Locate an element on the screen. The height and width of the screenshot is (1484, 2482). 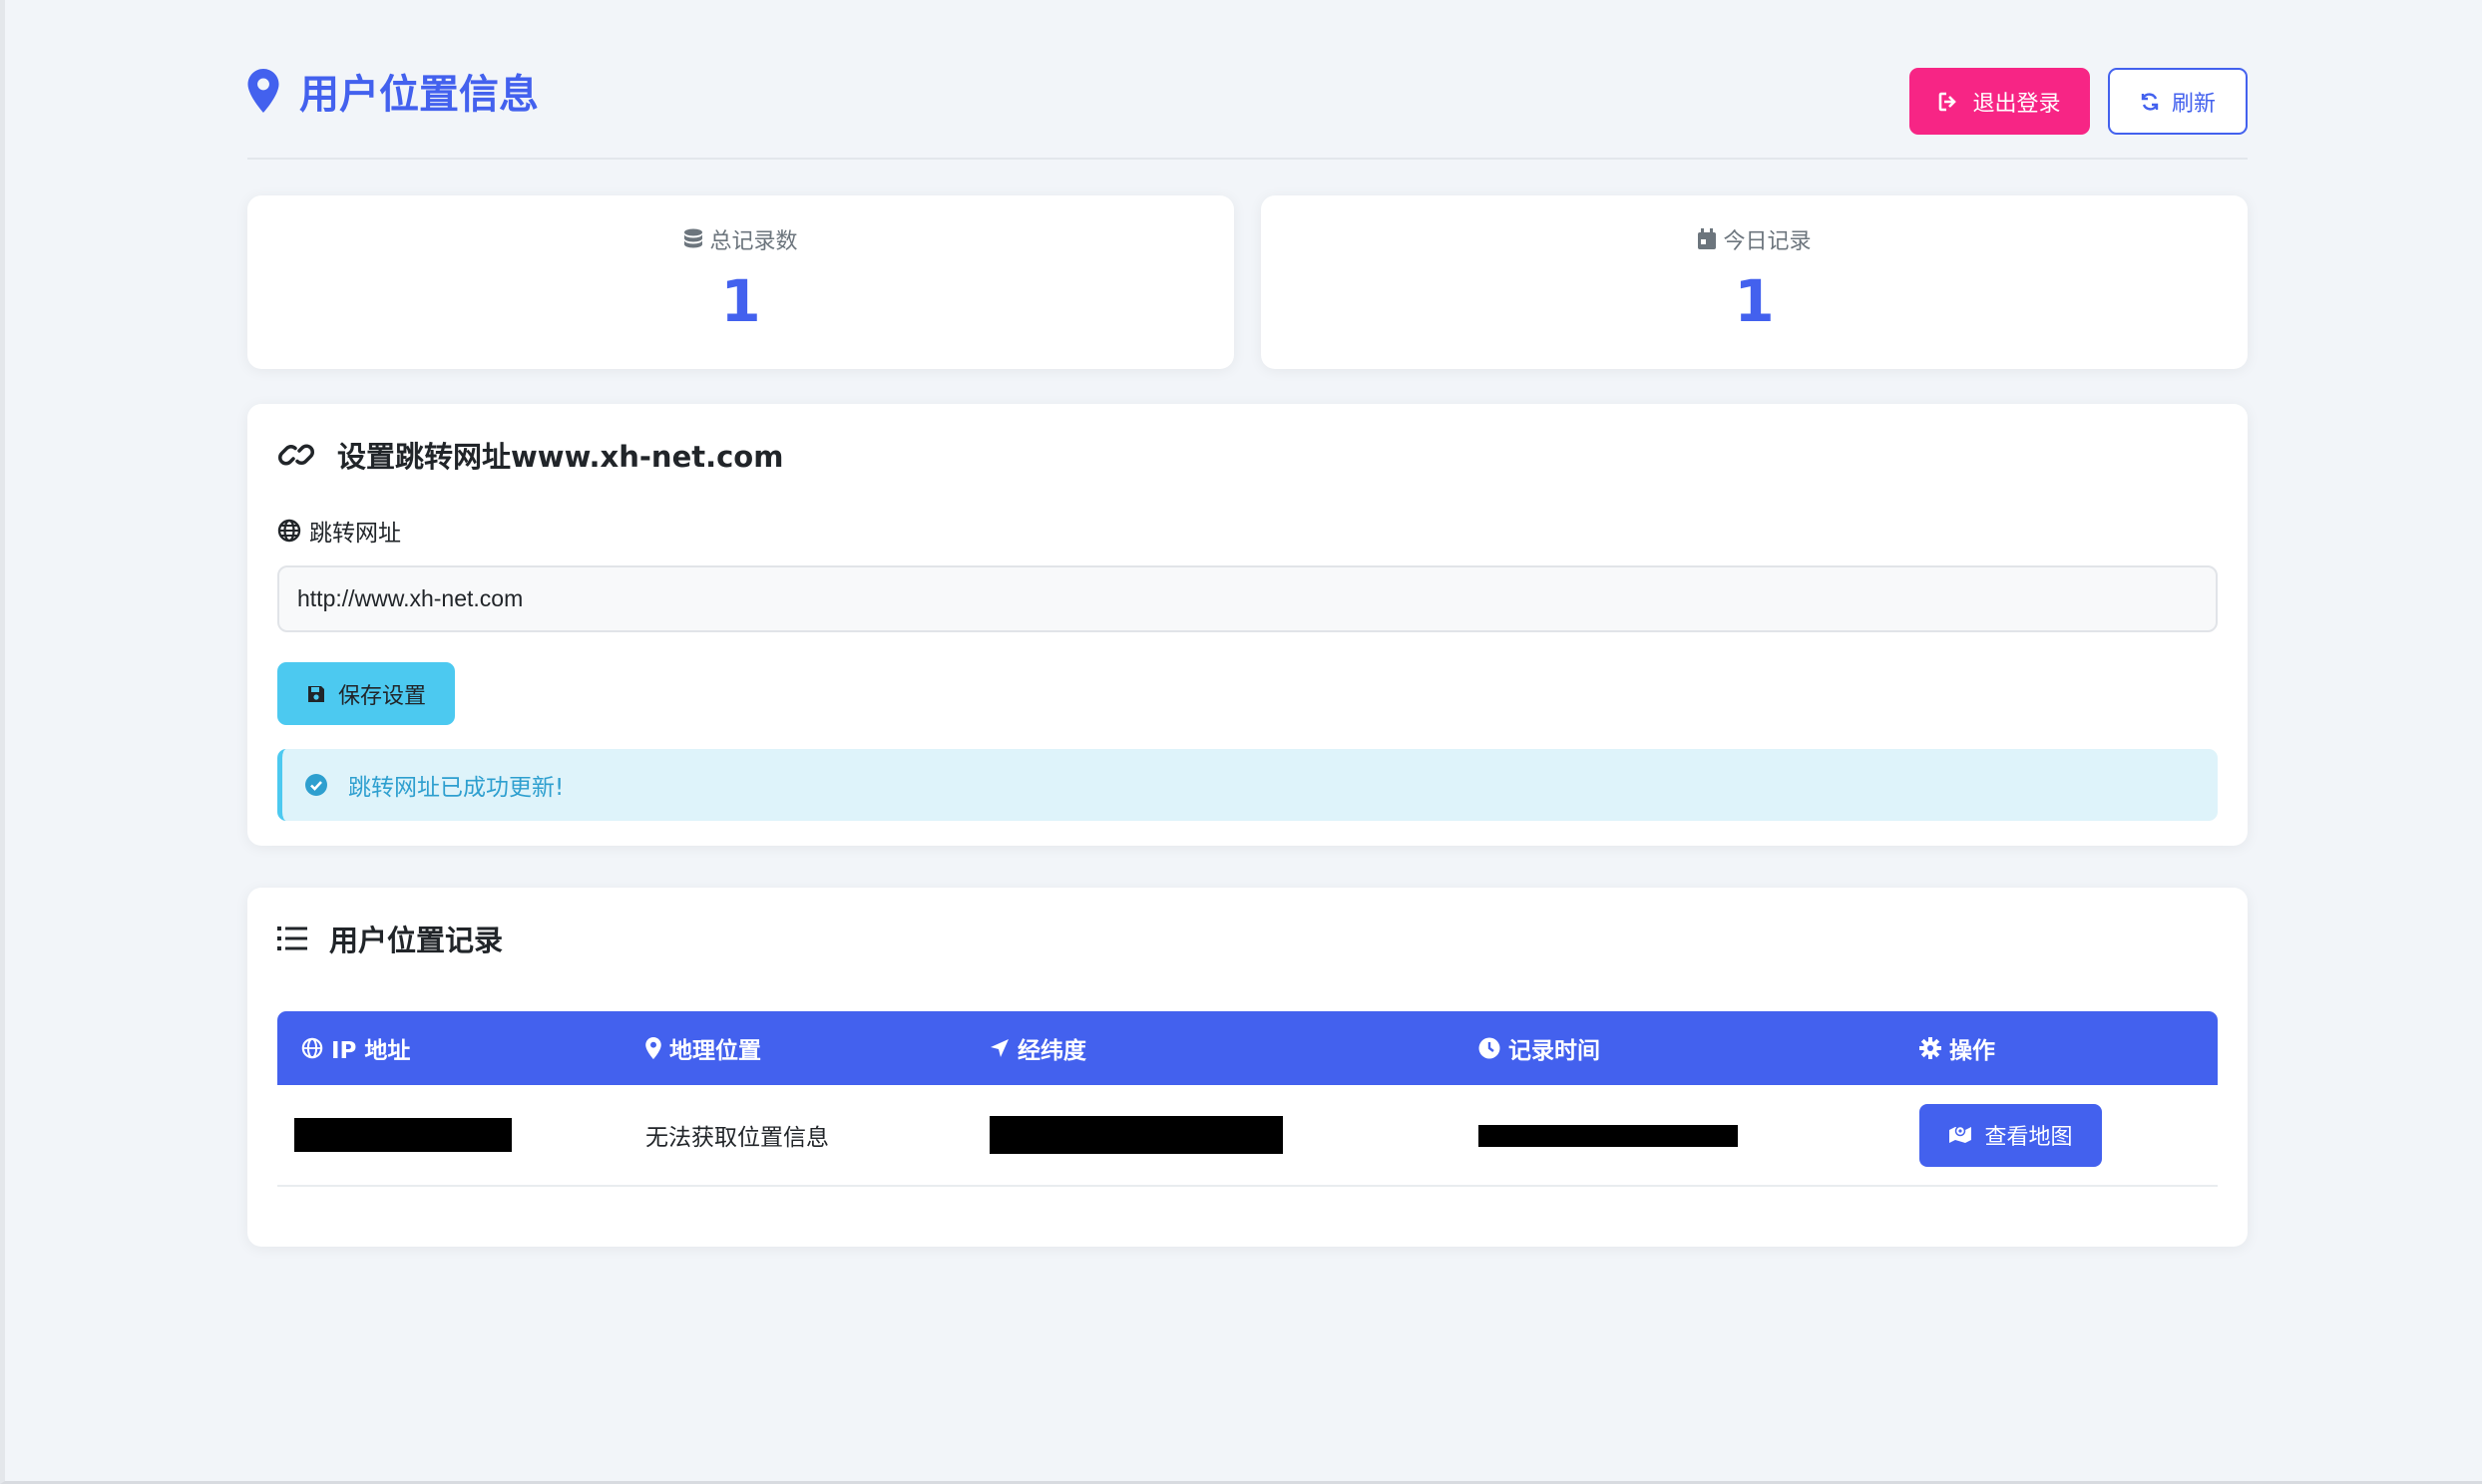
refresh-icon is located at coordinates (2150, 101).